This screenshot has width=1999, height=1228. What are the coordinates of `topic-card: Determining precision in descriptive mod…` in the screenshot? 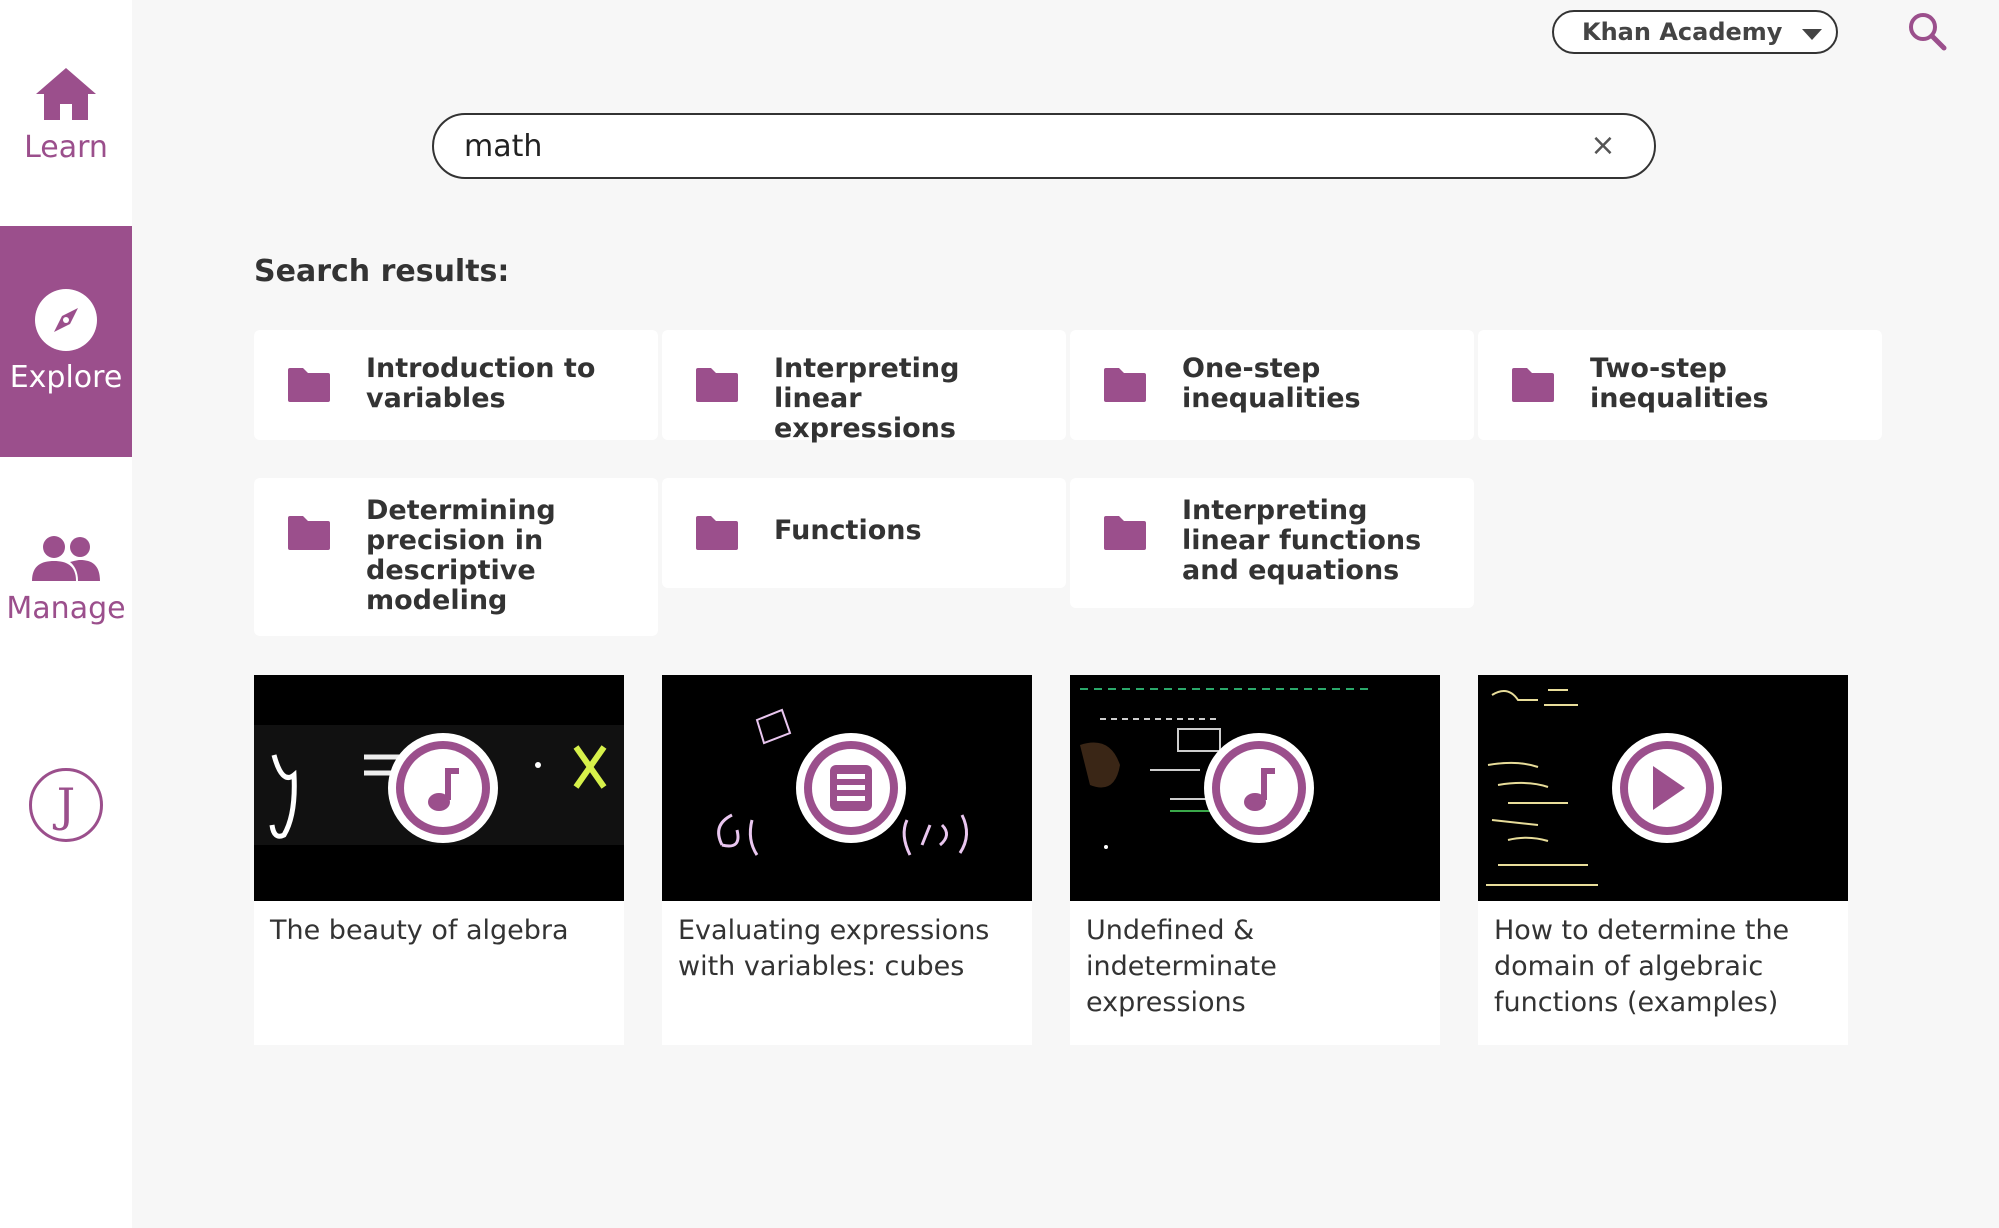 It's located at (456, 557).